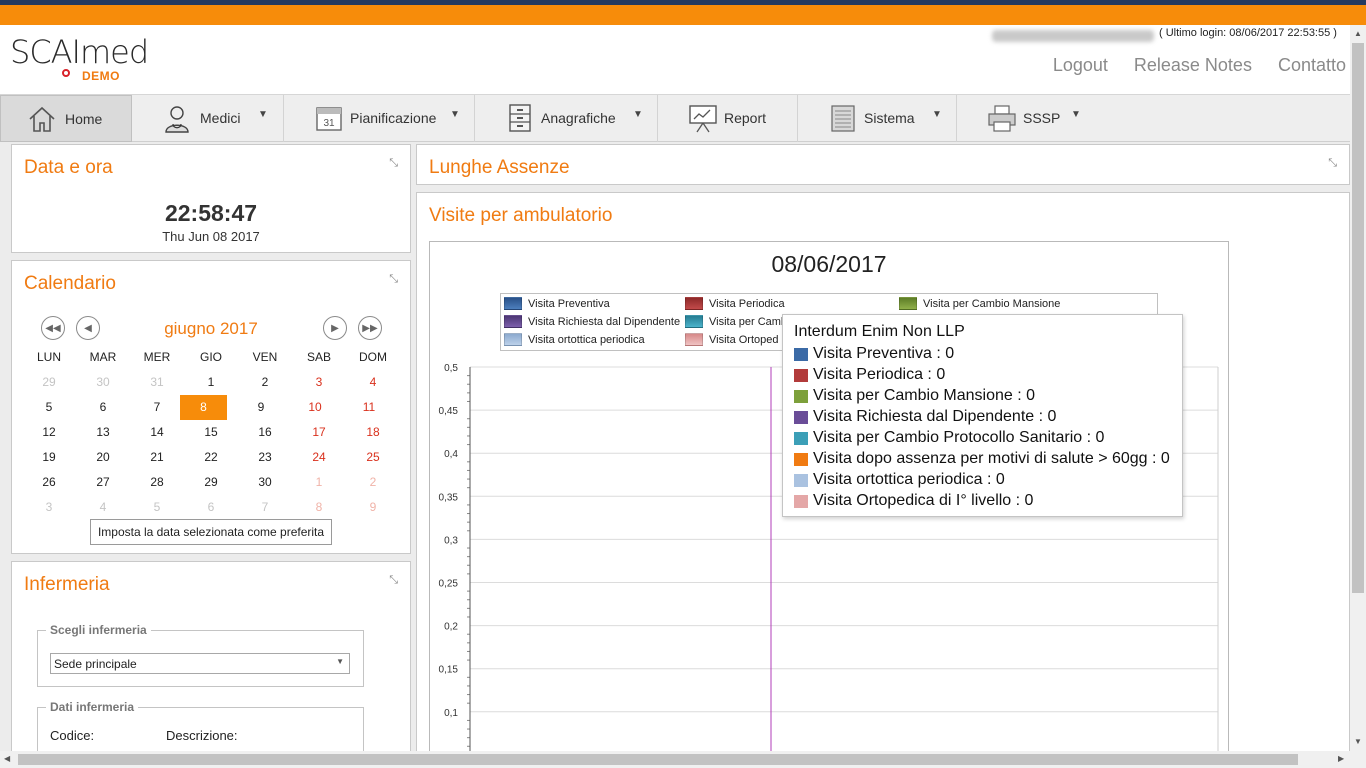 Image resolution: width=1366 pixels, height=768 pixels. Describe the element at coordinates (72, 735) in the screenshot. I see `codice-label: Codice:` at that location.